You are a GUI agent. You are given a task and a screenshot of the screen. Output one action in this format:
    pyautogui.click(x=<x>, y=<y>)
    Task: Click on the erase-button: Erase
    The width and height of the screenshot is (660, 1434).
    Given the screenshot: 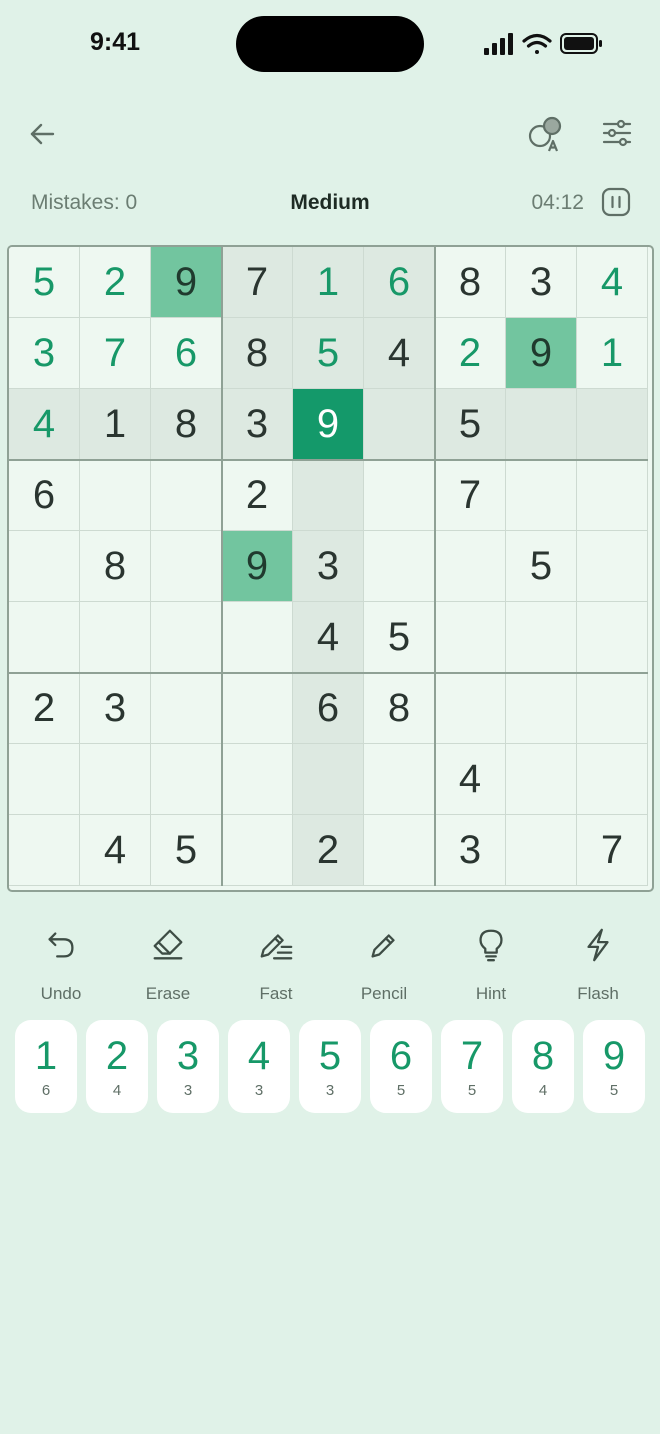 What is the action you would take?
    pyautogui.click(x=168, y=963)
    